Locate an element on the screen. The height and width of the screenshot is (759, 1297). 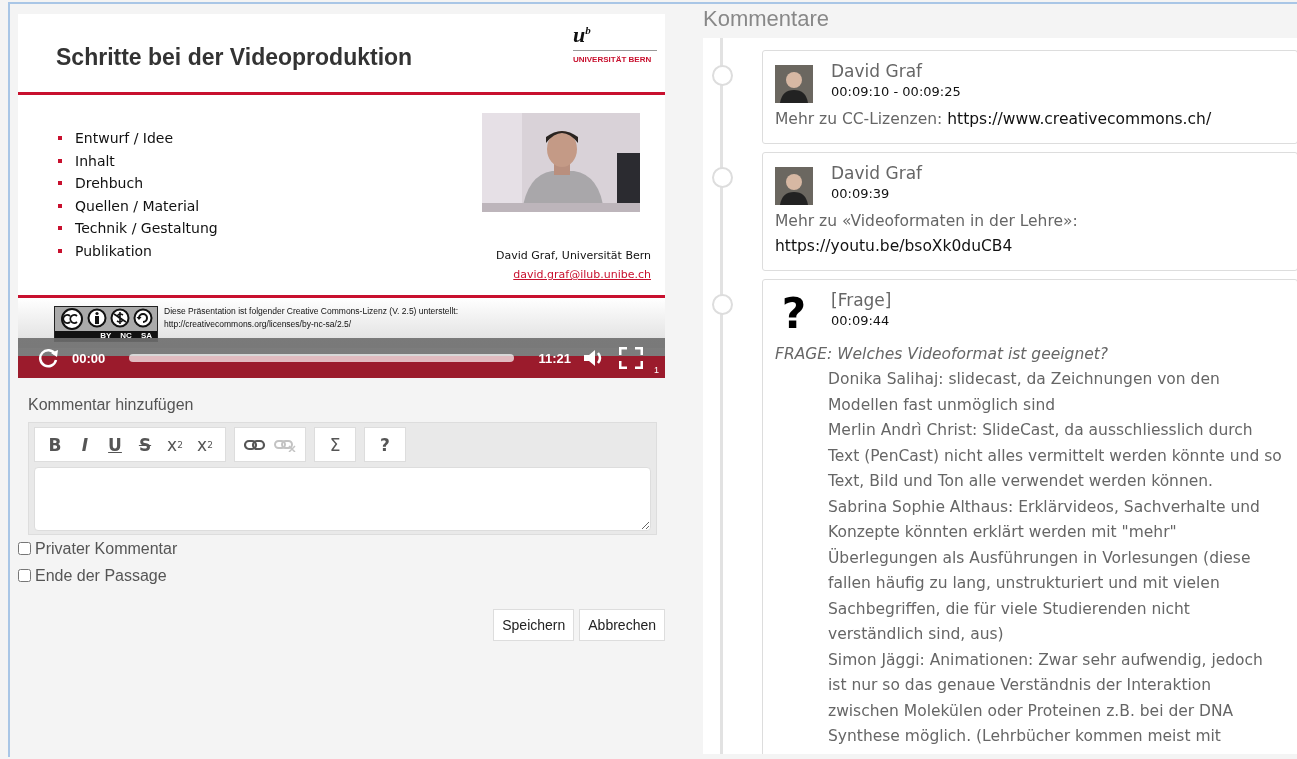
answer-text: Merlin Andrì Christ: SlideCast, da ausschliesslich durch Text (PenCast) nicht alles vermittelt werden könnte und so Text, Bild und Ton alle verwendet werden können. is located at coordinates (1055, 456).